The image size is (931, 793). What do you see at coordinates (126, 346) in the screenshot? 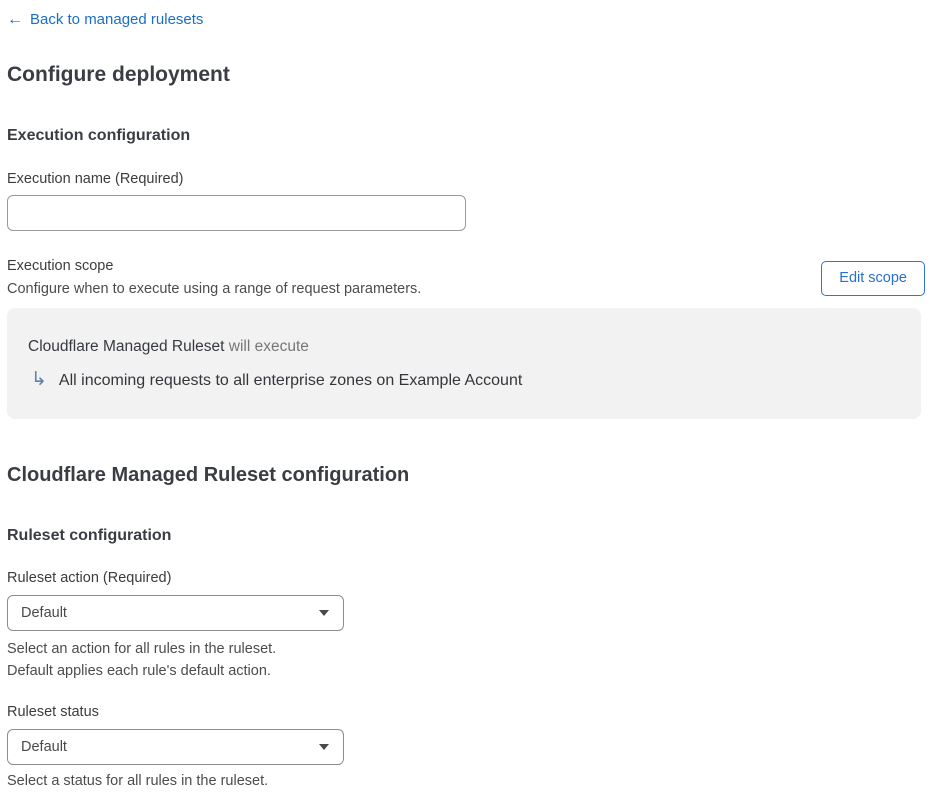
I see `ruleset-name-text: Cloudflare Managed Ruleset` at bounding box center [126, 346].